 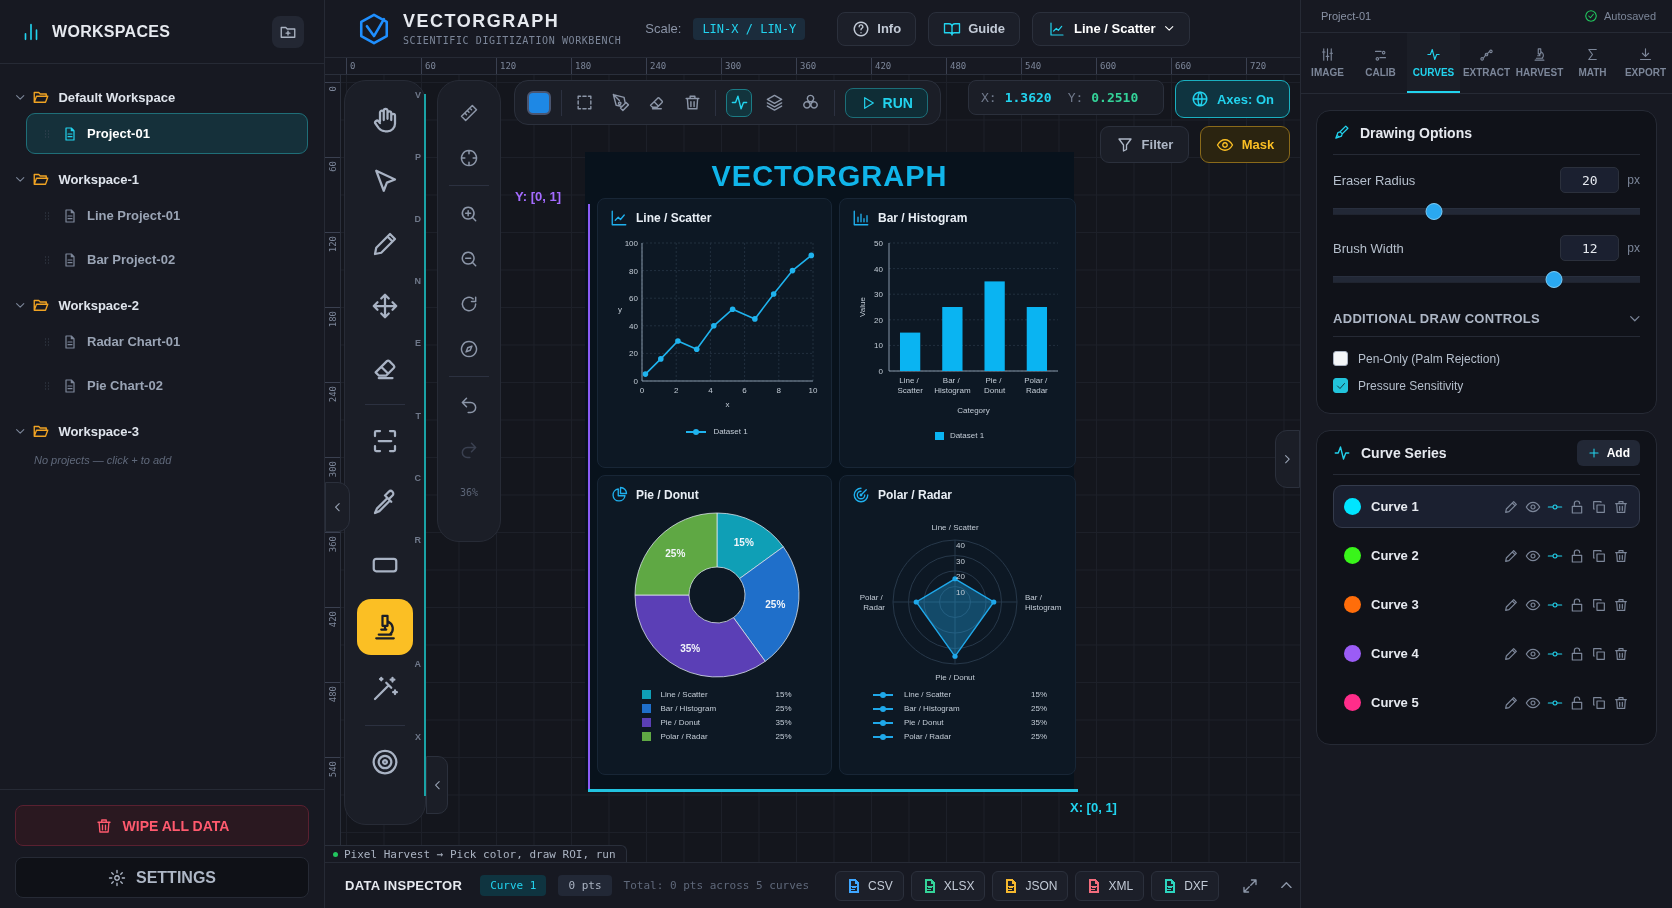 What do you see at coordinates (739, 102) in the screenshot?
I see `toolbar-button` at bounding box center [739, 102].